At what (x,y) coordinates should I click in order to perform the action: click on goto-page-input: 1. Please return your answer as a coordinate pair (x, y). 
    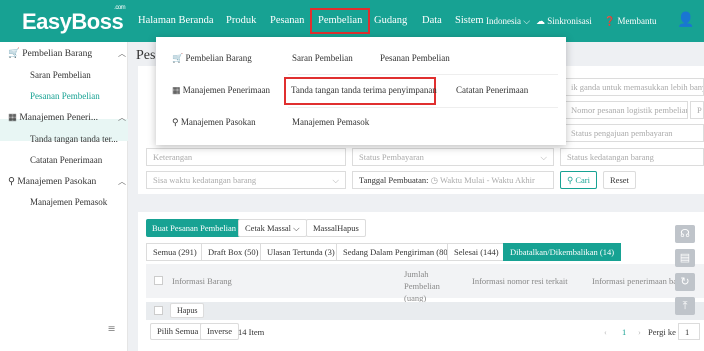
    Looking at the image, I should click on (689, 331).